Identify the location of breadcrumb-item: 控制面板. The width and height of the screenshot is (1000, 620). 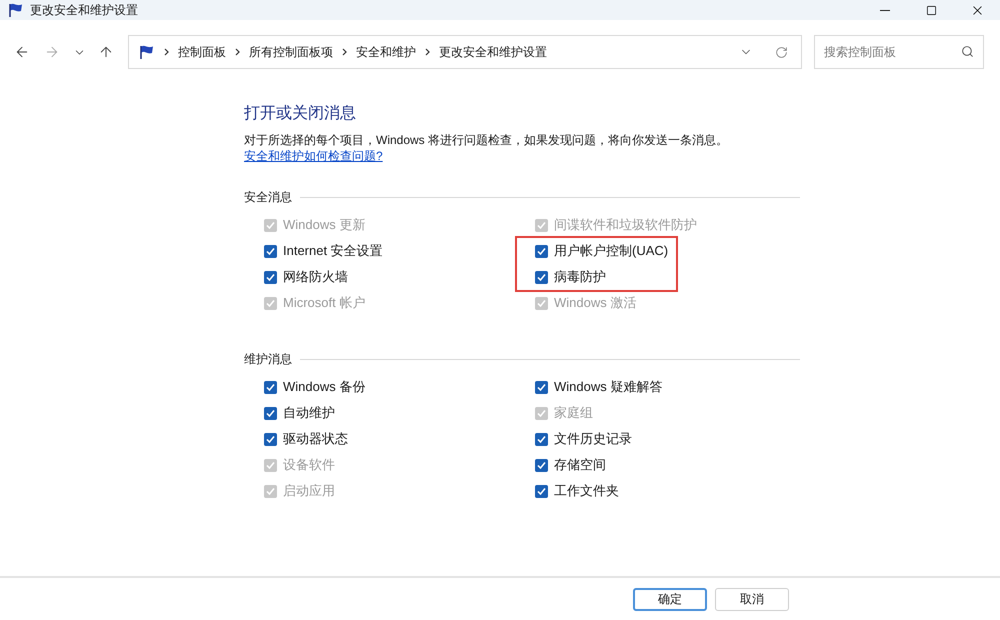
(202, 52).